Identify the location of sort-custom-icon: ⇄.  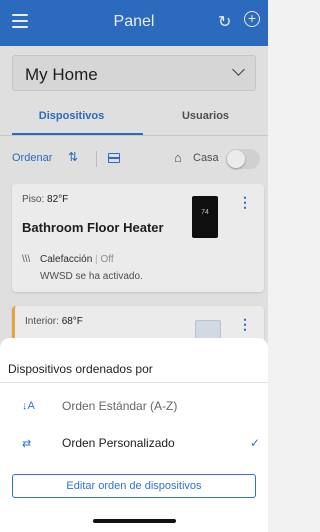
(27, 444).